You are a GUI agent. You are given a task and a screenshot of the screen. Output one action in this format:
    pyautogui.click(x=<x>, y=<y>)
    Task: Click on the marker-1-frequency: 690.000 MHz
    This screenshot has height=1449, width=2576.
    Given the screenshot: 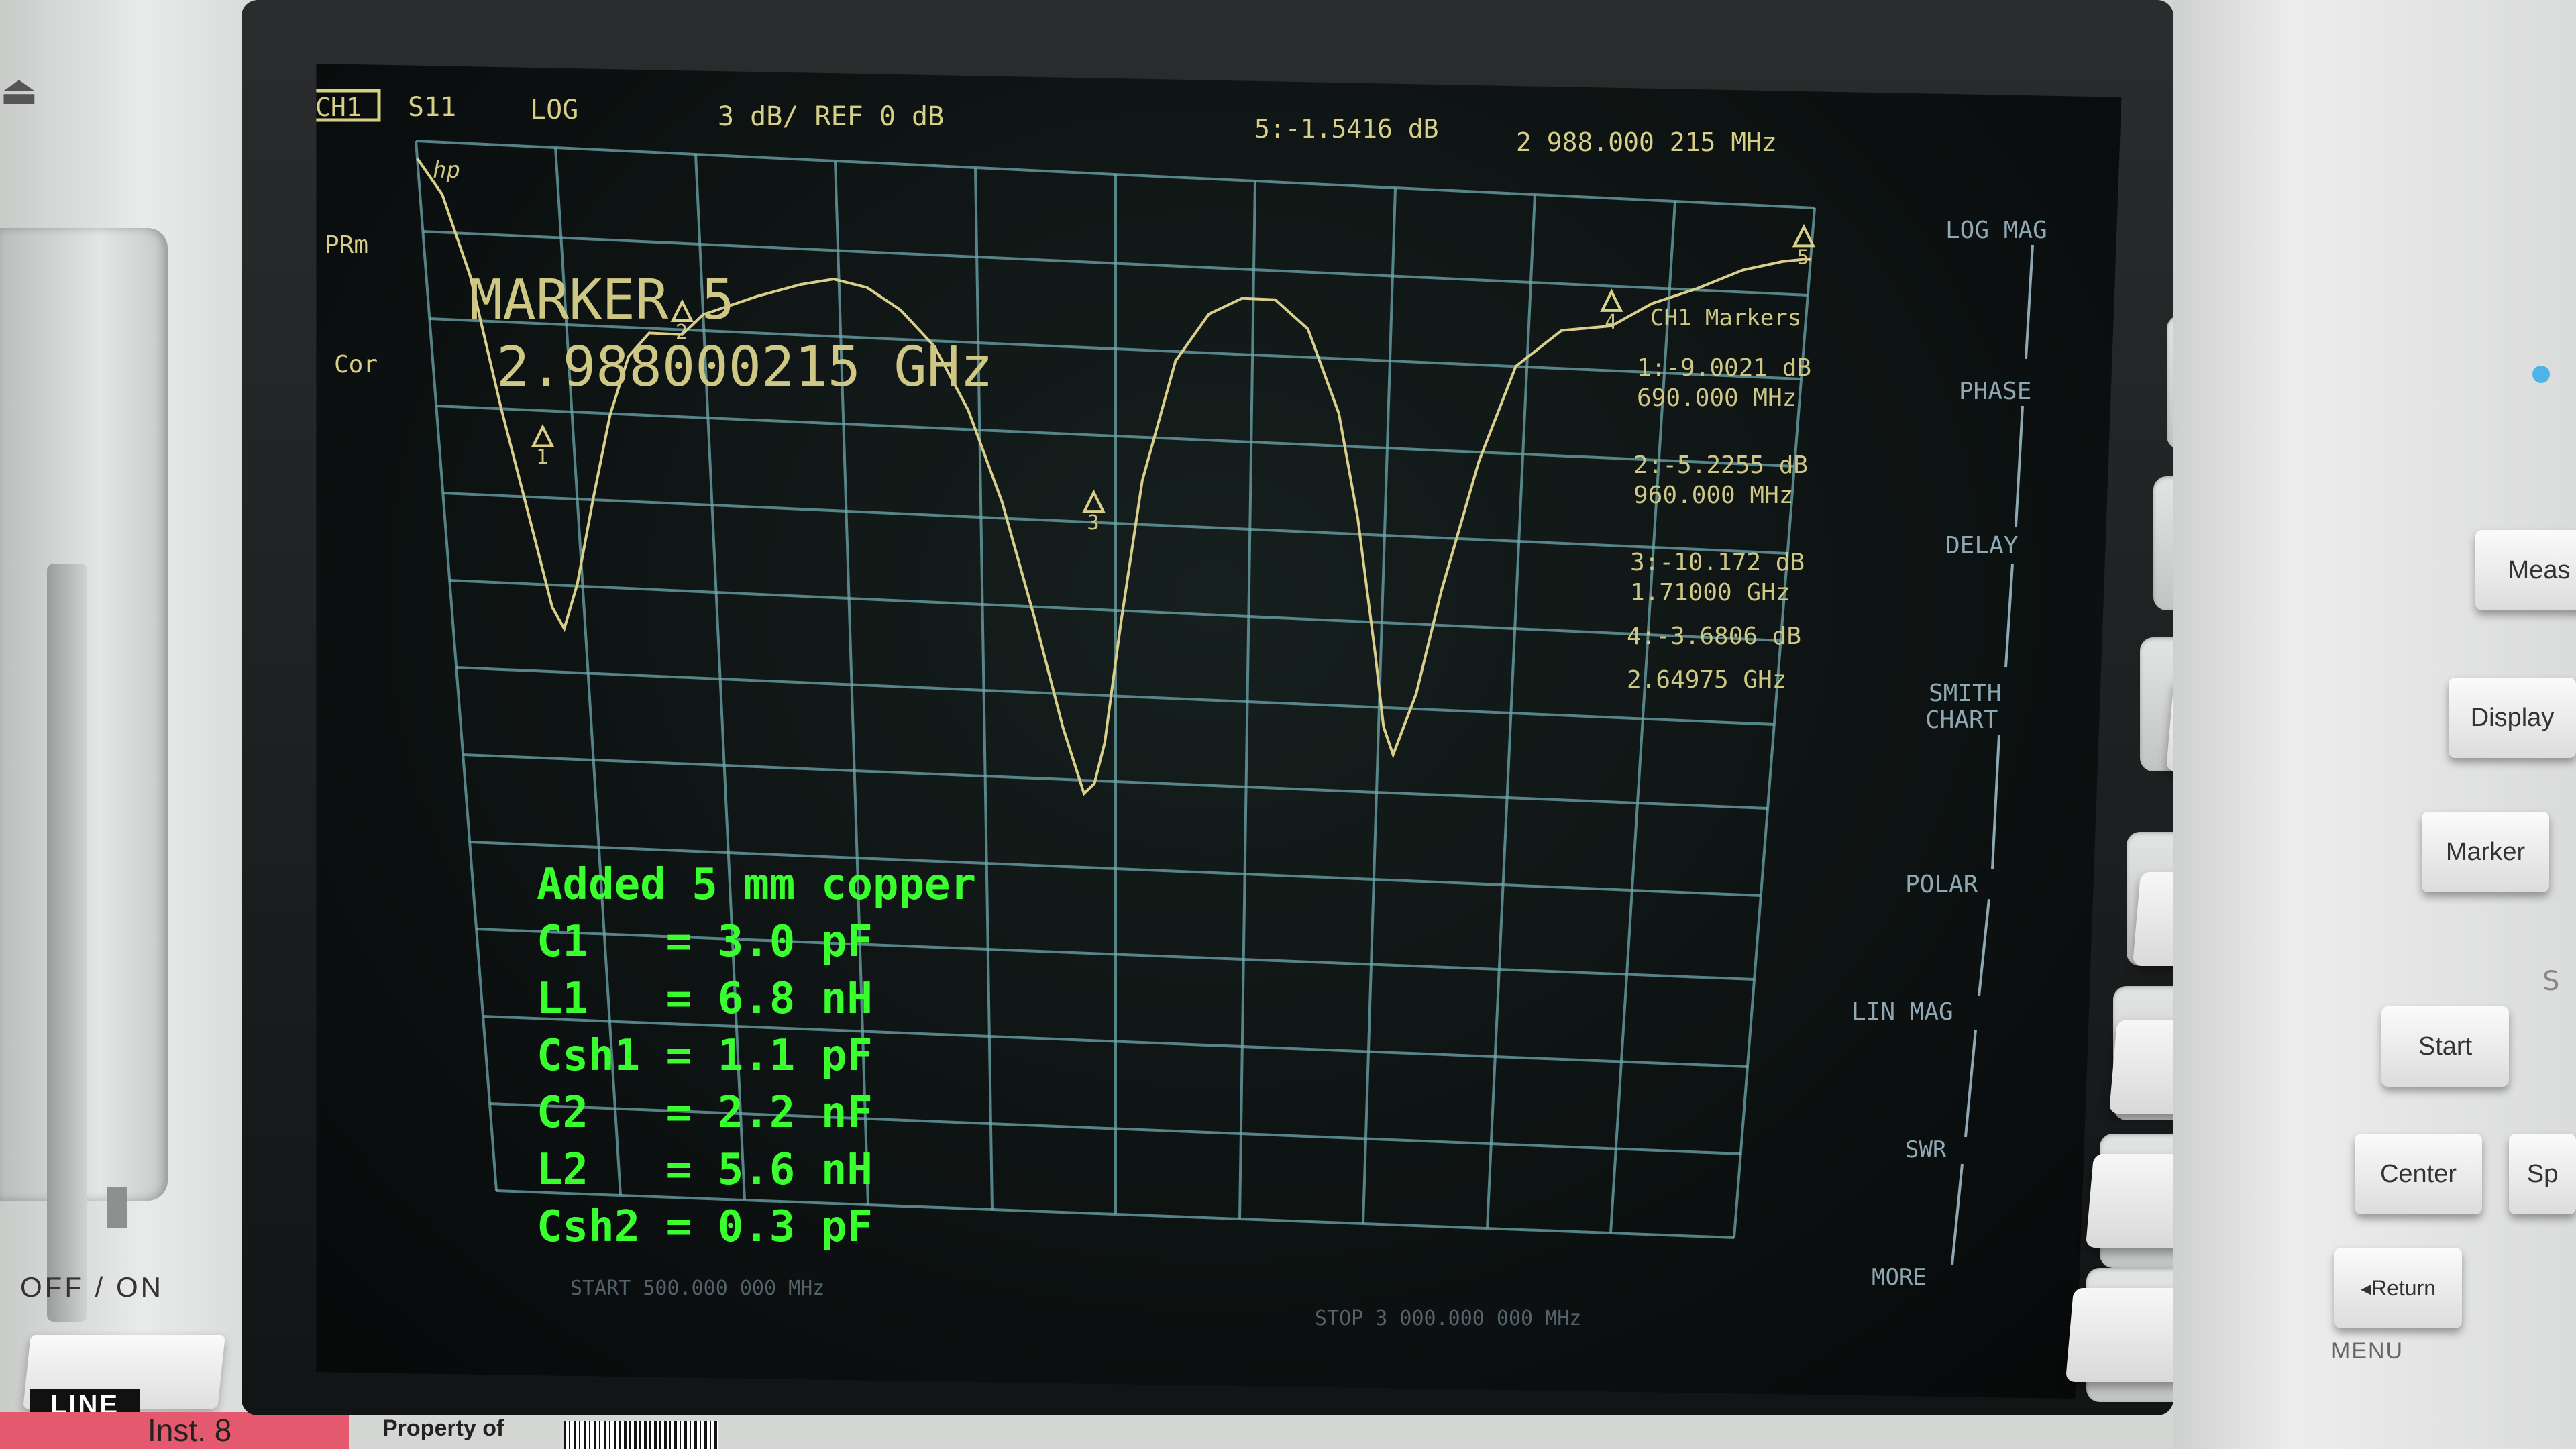 What is the action you would take?
    pyautogui.click(x=1716, y=398)
    